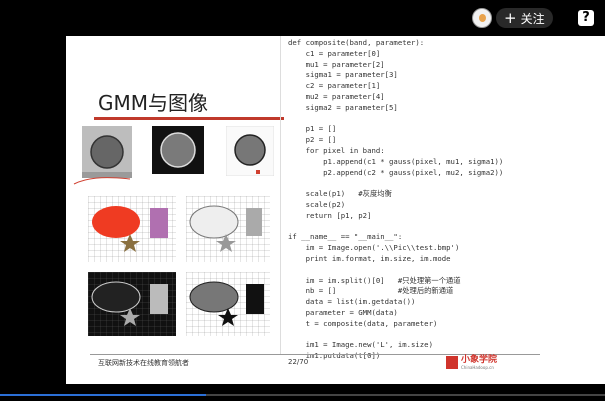  What do you see at coordinates (143, 363) in the screenshot?
I see `footer-slogan: 互联网新技术在线教育领航者` at bounding box center [143, 363].